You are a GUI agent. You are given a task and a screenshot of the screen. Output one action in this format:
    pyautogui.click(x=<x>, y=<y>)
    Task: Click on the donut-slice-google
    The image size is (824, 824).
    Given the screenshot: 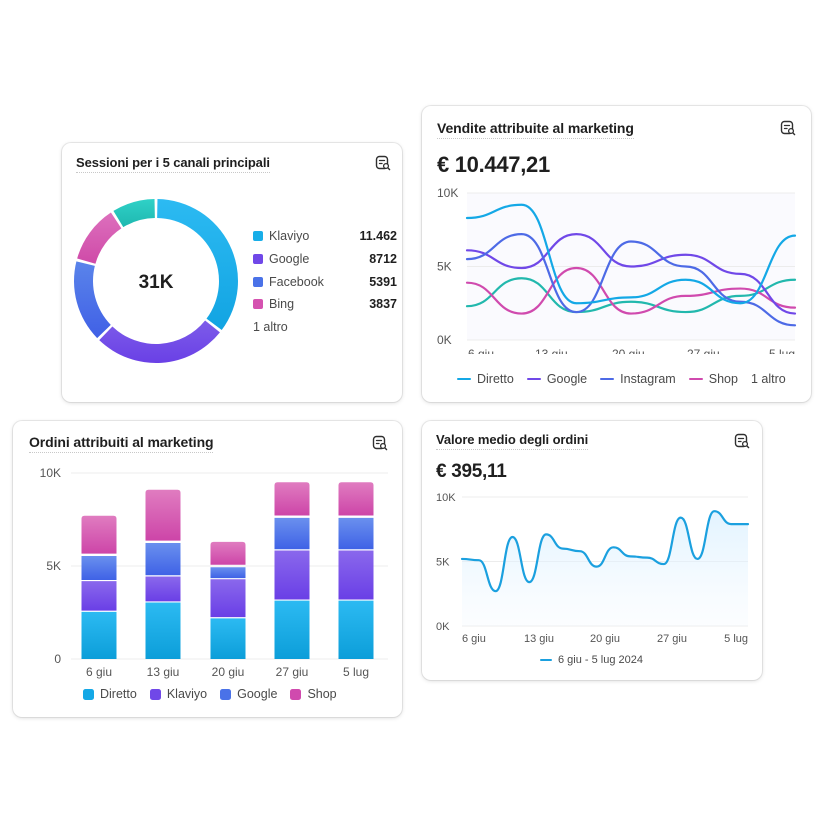 What is the action you would take?
    pyautogui.click(x=159, y=341)
    